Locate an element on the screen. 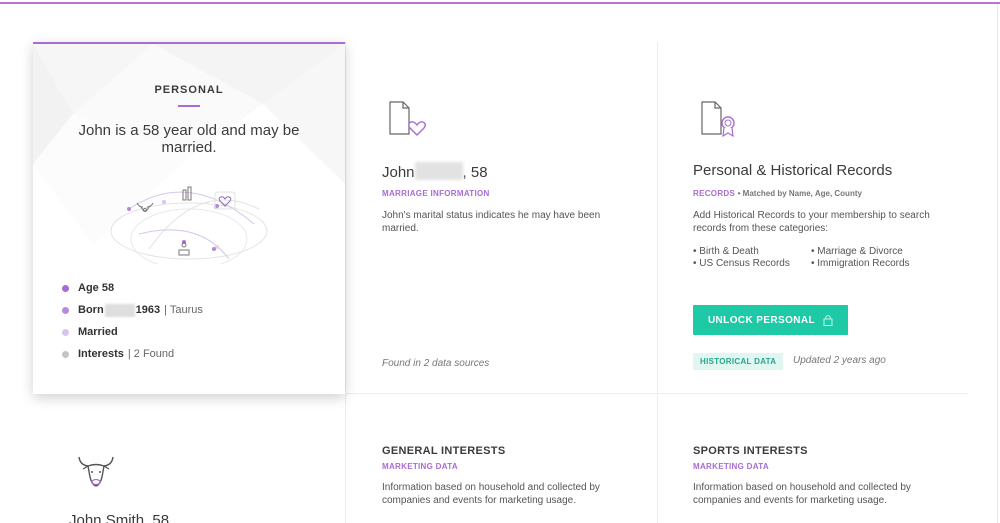  fact-born: Born 1963 | Taurus is located at coordinates (132, 310).